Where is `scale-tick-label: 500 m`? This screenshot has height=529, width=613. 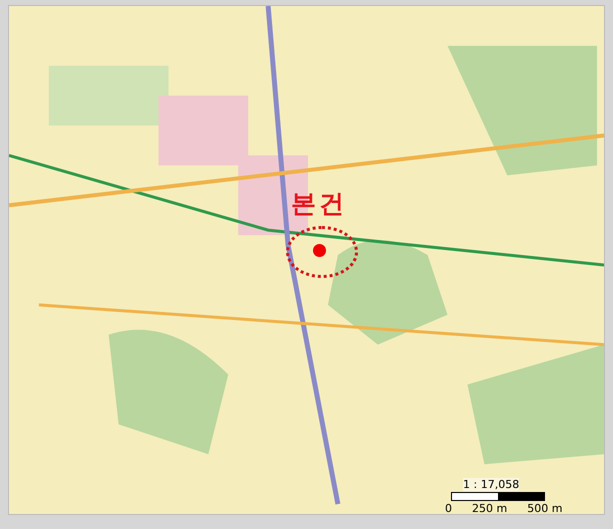 scale-tick-label: 500 m is located at coordinates (544, 508).